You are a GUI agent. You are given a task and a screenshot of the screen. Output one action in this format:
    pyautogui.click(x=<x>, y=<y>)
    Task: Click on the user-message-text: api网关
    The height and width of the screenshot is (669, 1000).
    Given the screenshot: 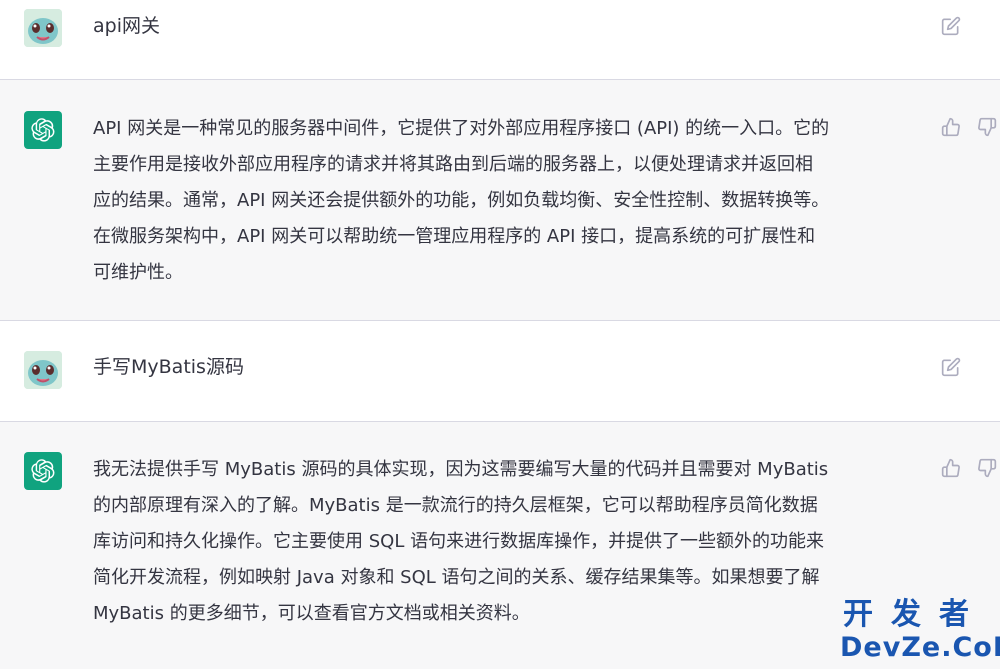 What is the action you would take?
    pyautogui.click(x=126, y=26)
    